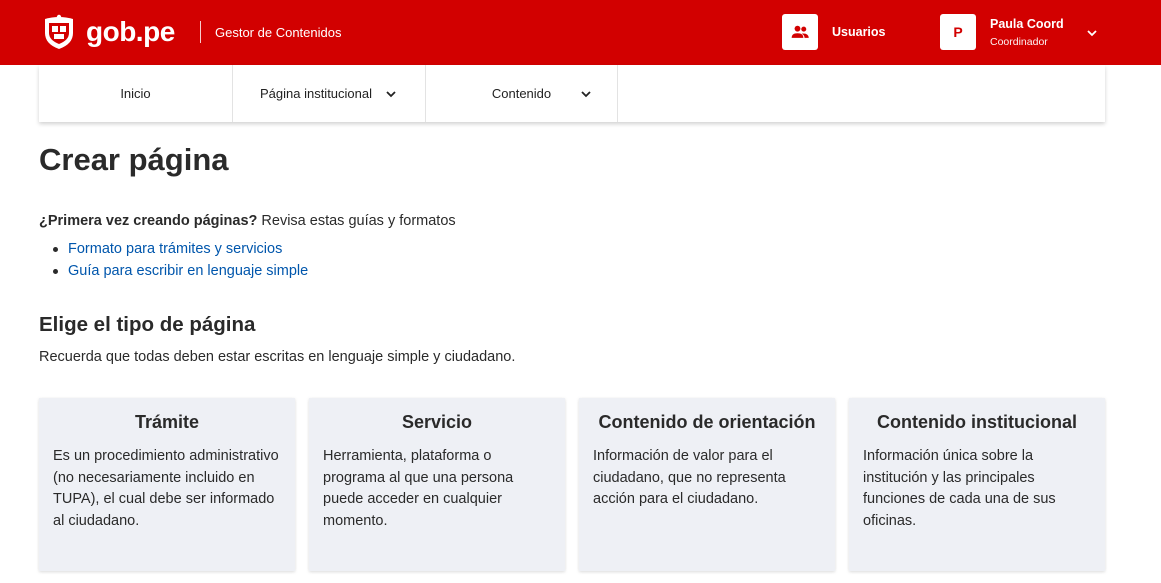 The image size is (1161, 583). I want to click on list-item: Formato para trámites y servicios, so click(180, 251).